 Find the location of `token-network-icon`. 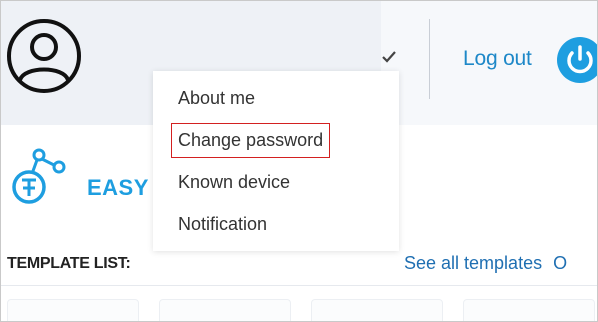

token-network-icon is located at coordinates (40, 178).